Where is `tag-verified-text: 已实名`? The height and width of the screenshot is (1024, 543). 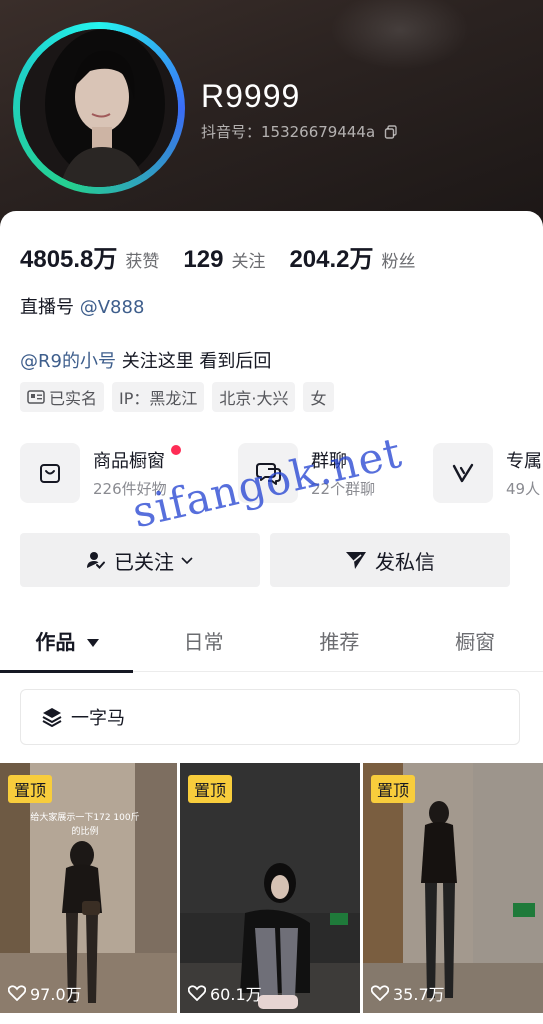
tag-verified-text: 已实名 is located at coordinates (73, 398).